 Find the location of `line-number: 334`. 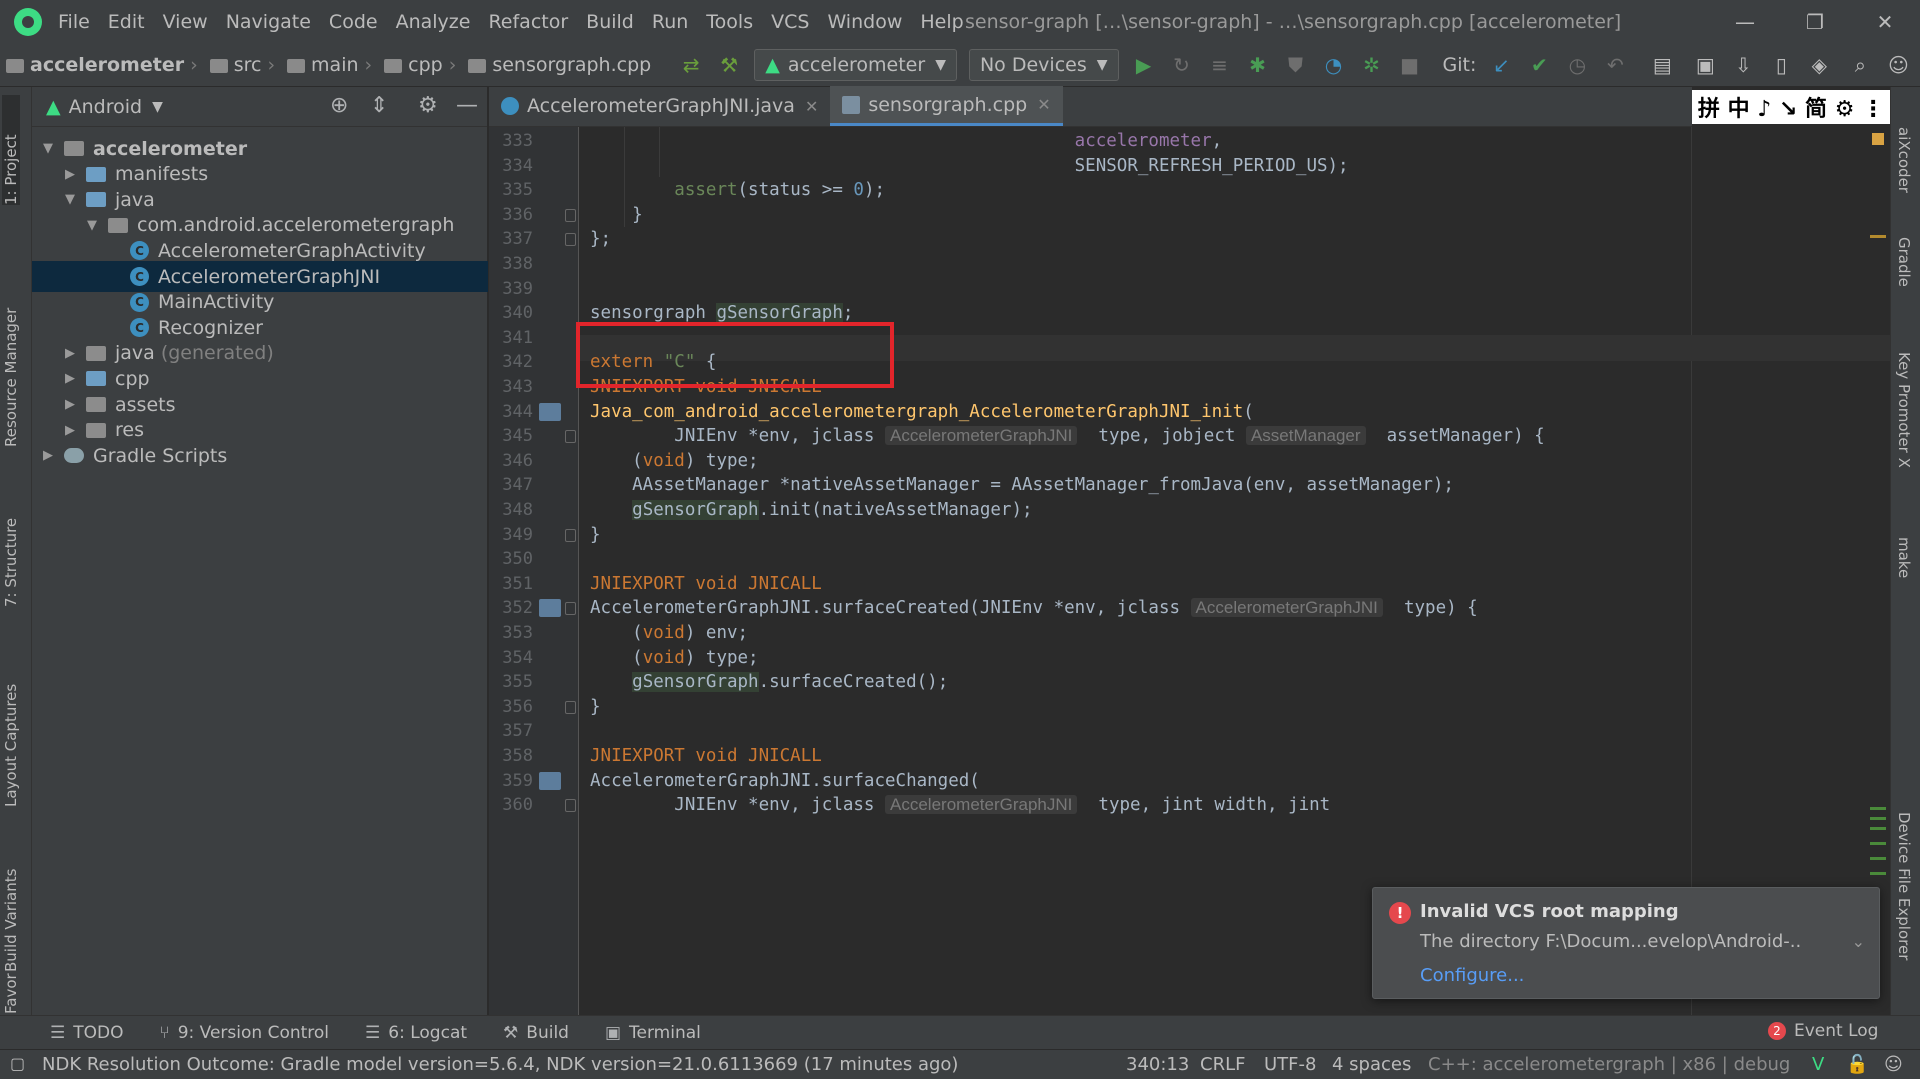

line-number: 334 is located at coordinates (511, 166).